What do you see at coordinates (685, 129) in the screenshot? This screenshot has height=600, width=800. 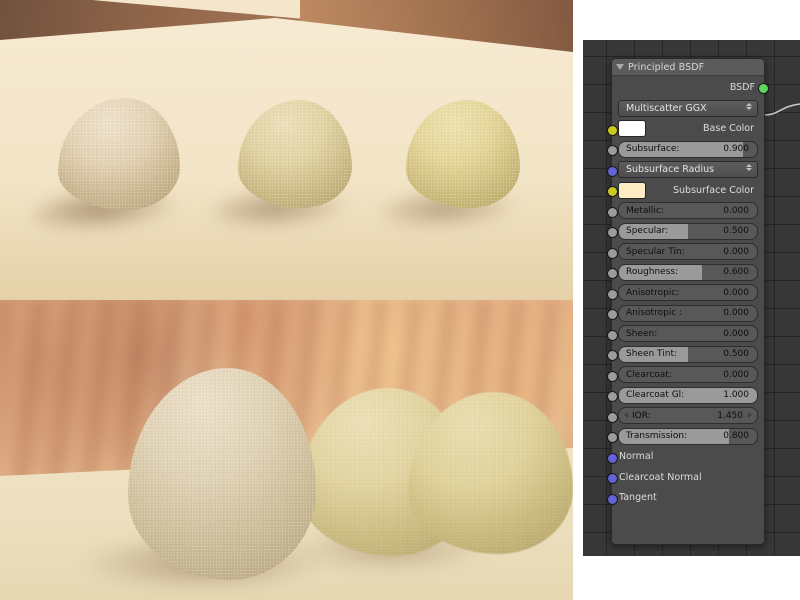 I see `node-property-row: Base Color` at bounding box center [685, 129].